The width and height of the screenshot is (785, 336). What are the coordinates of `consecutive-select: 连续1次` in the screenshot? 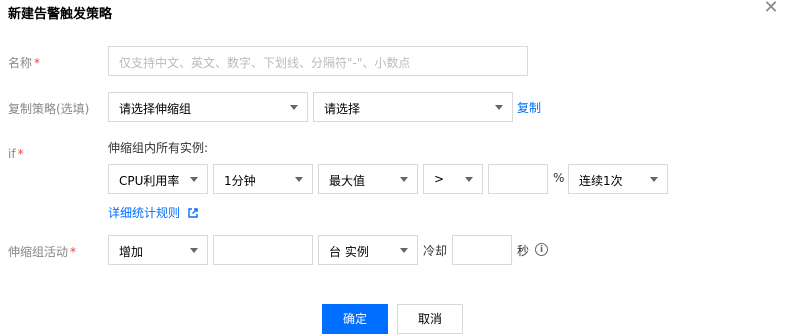 It's located at (618, 179).